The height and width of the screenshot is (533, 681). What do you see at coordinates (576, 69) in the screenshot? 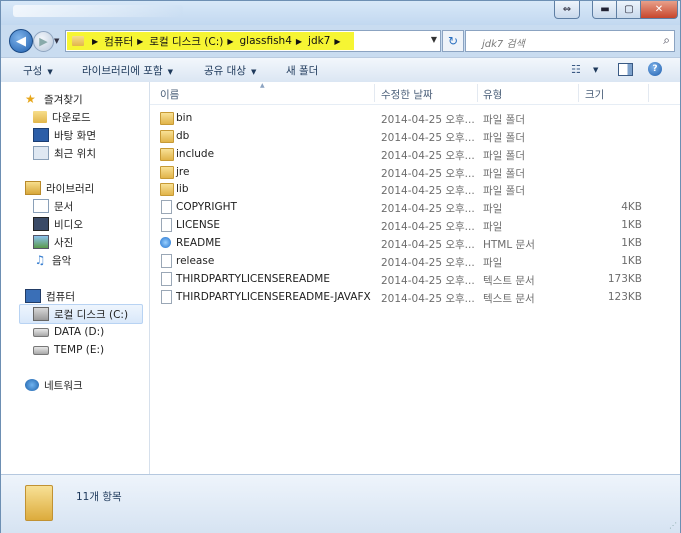
I see `view-options-icon: ☷` at bounding box center [576, 69].